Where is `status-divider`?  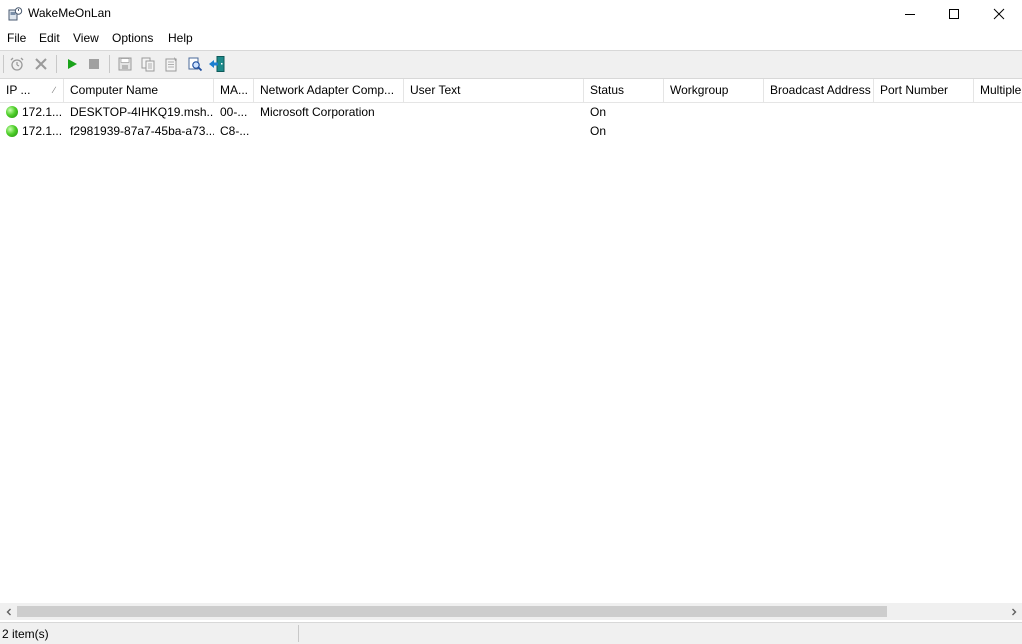
status-divider is located at coordinates (298, 633).